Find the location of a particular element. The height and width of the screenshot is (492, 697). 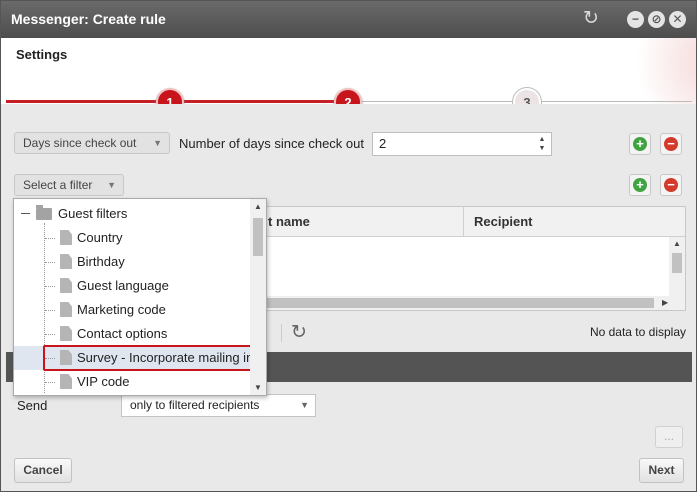

grid-vertical-scrollbar: ▲ is located at coordinates (677, 267).